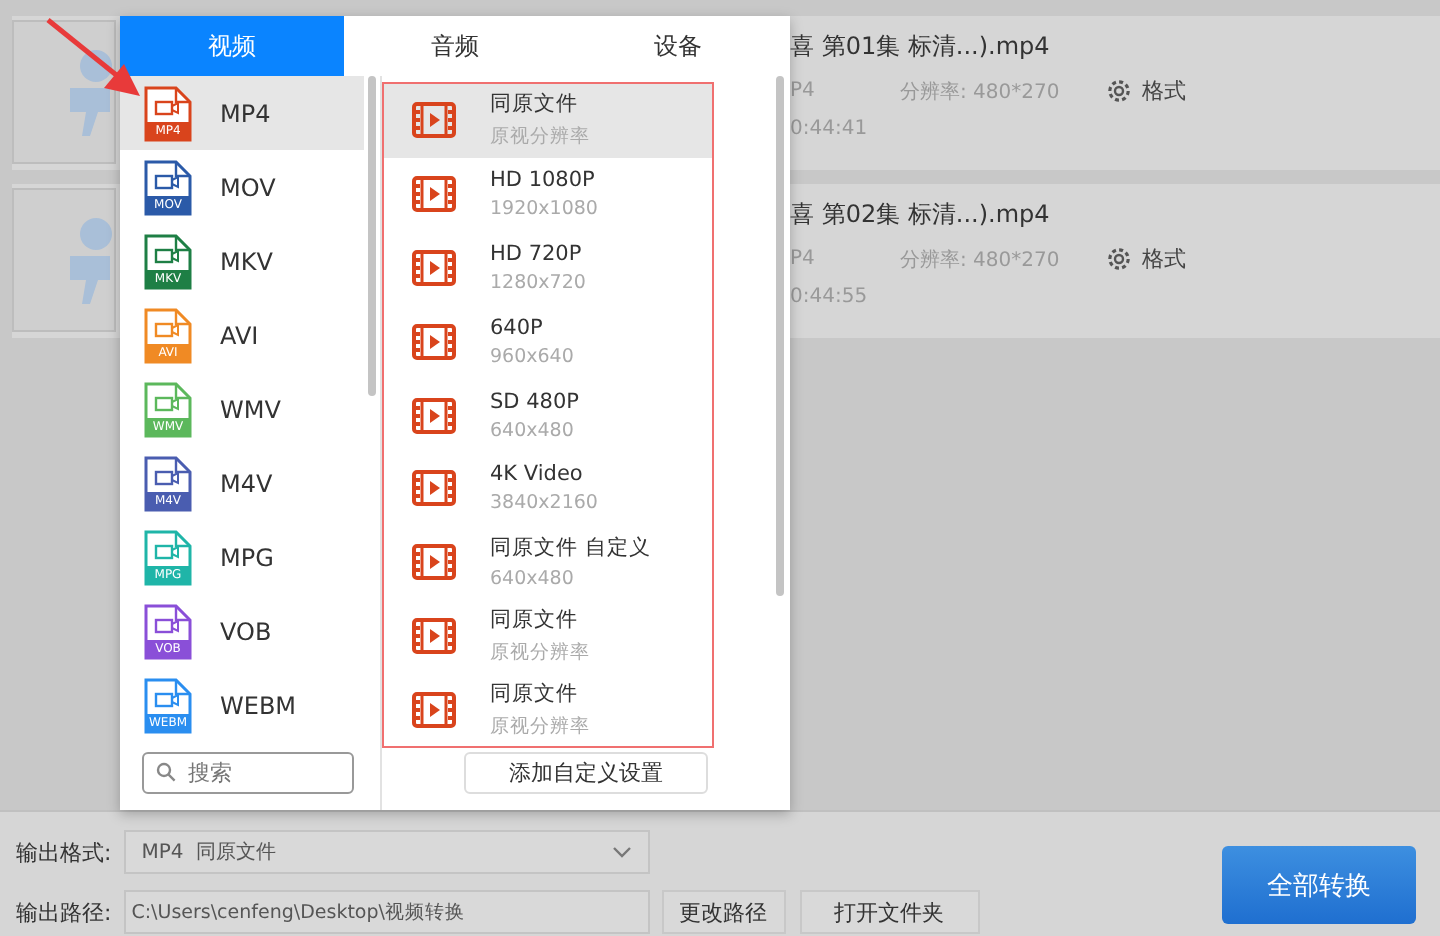 This screenshot has width=1440, height=936. What do you see at coordinates (921, 215) in the screenshot?
I see `file-title: 喜 第02集 标清...).mp4` at bounding box center [921, 215].